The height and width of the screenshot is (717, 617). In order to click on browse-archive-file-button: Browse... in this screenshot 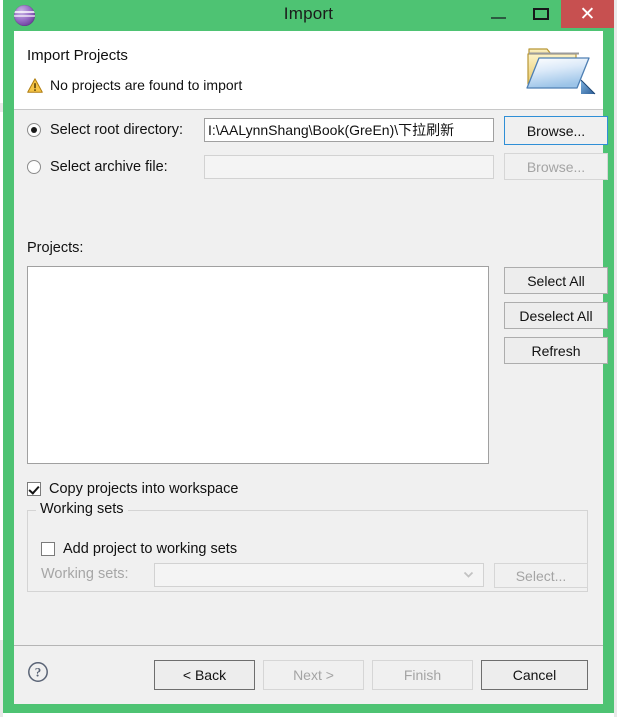, I will do `click(556, 166)`.